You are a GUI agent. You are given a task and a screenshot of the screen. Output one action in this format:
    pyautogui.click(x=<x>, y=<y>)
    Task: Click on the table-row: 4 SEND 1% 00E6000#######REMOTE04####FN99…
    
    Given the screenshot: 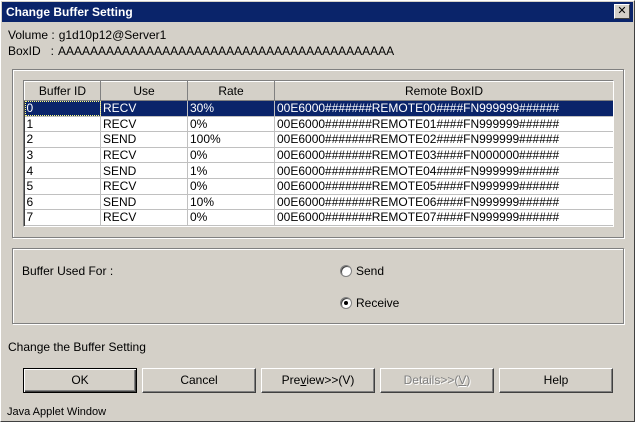 What is the action you would take?
    pyautogui.click(x=318, y=170)
    